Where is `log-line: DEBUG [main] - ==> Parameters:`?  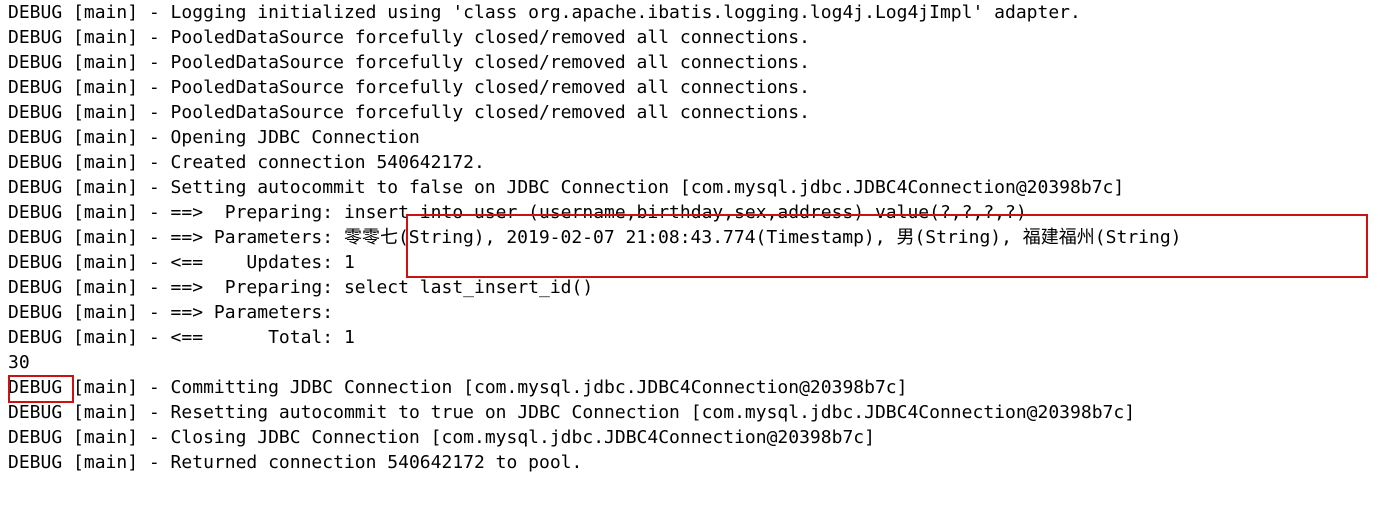
log-line: DEBUG [main] - ==> Parameters: is located at coordinates (176, 312).